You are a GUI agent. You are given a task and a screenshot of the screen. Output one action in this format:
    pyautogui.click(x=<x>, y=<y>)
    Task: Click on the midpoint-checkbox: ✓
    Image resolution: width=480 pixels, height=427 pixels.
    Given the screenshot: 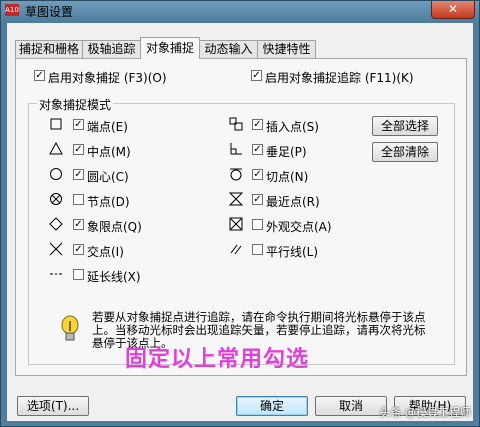 What is the action you would take?
    pyautogui.click(x=78, y=149)
    